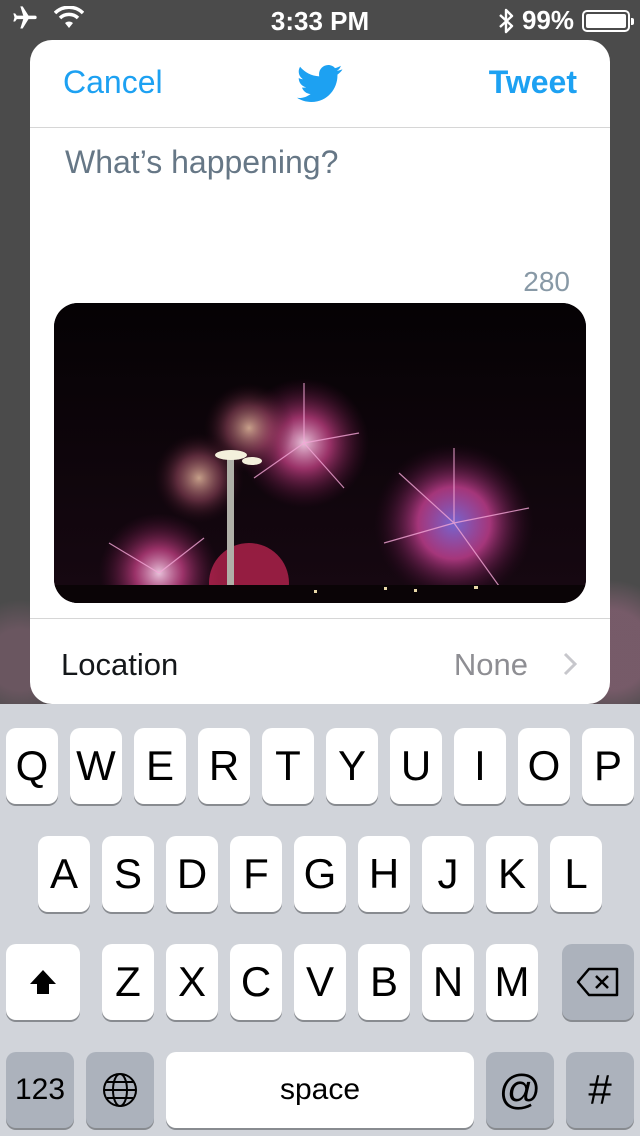 This screenshot has width=640, height=1136. I want to click on tweet-button: Tweet, so click(533, 82).